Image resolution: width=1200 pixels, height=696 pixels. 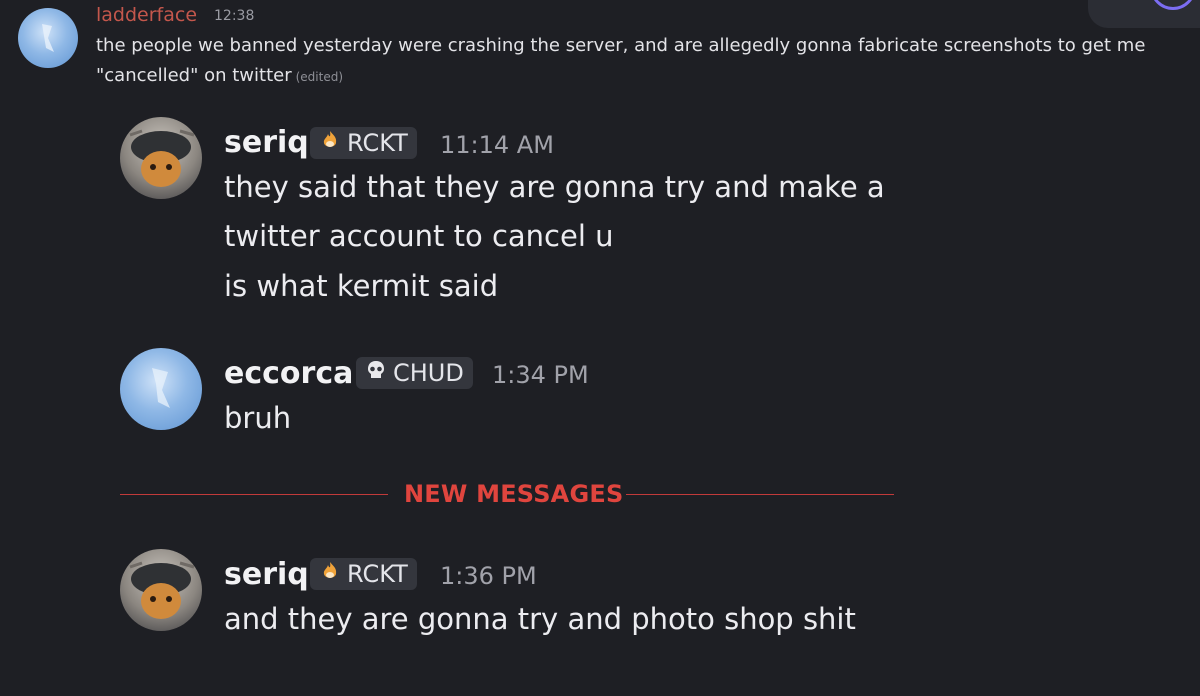 What do you see at coordinates (254, 494) in the screenshot?
I see `divider-line-left` at bounding box center [254, 494].